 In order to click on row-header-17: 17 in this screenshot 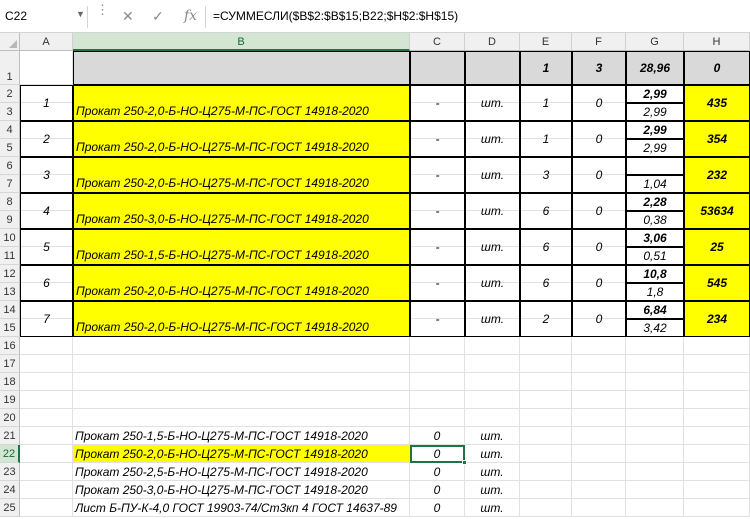, I will do `click(10, 364)`.